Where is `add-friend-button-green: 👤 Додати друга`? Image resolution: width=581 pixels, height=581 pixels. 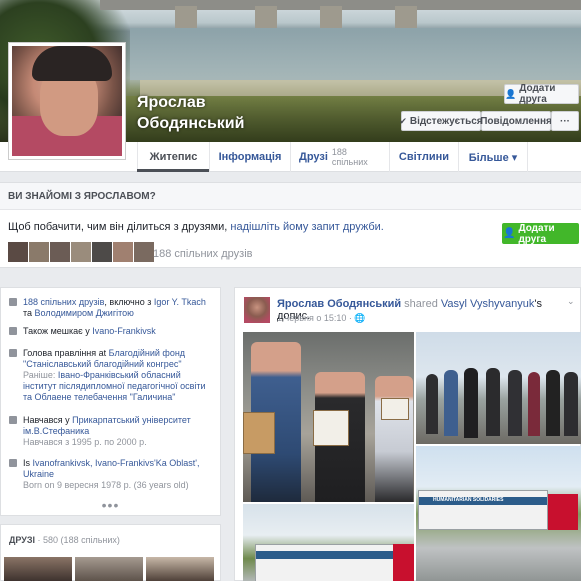
add-friend-button-green: 👤 Додати друга is located at coordinates (540, 234).